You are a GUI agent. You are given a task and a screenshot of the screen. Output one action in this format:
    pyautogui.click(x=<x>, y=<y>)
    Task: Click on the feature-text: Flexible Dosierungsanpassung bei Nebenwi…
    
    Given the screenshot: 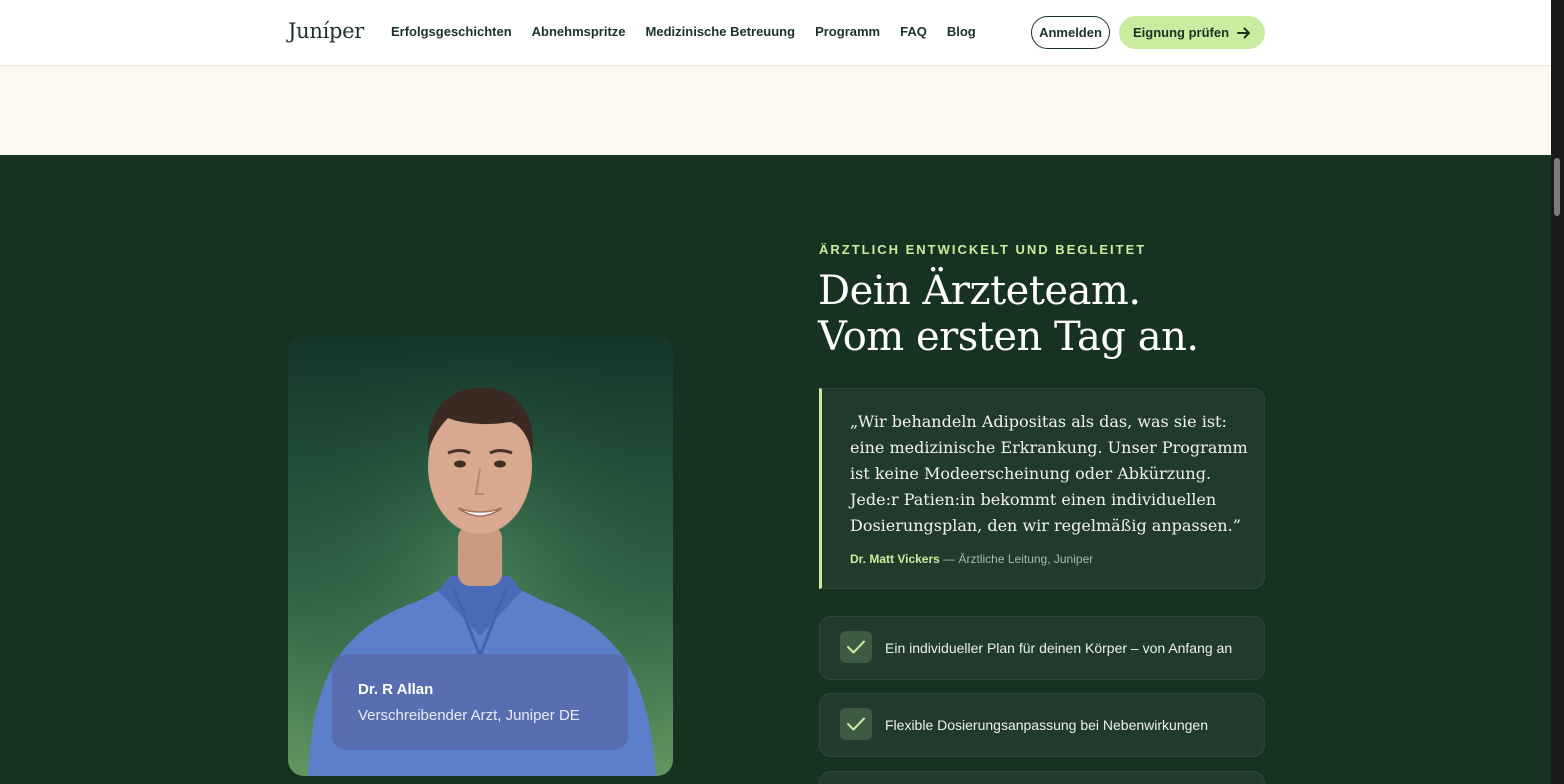 What is the action you would take?
    pyautogui.click(x=1046, y=725)
    